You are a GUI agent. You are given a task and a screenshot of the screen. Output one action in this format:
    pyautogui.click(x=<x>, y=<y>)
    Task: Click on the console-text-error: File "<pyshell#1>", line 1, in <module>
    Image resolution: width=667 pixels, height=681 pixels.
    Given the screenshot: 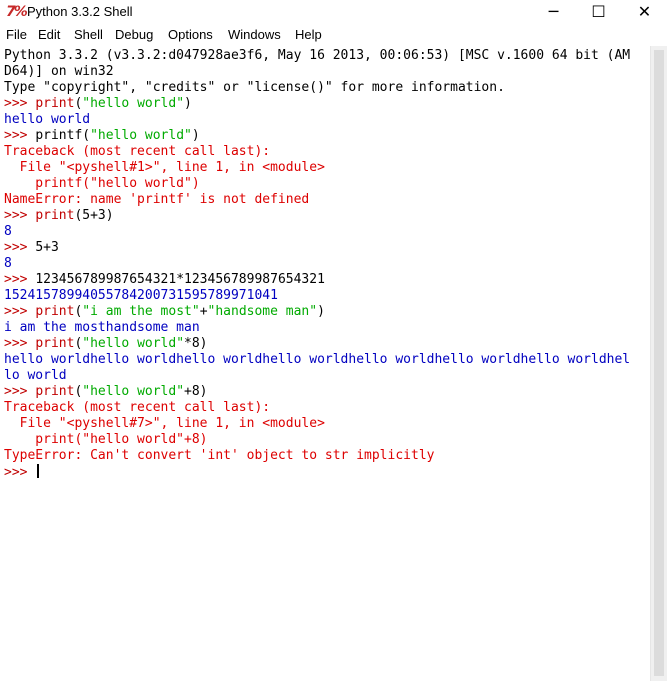 What is the action you would take?
    pyautogui.click(x=164, y=167)
    